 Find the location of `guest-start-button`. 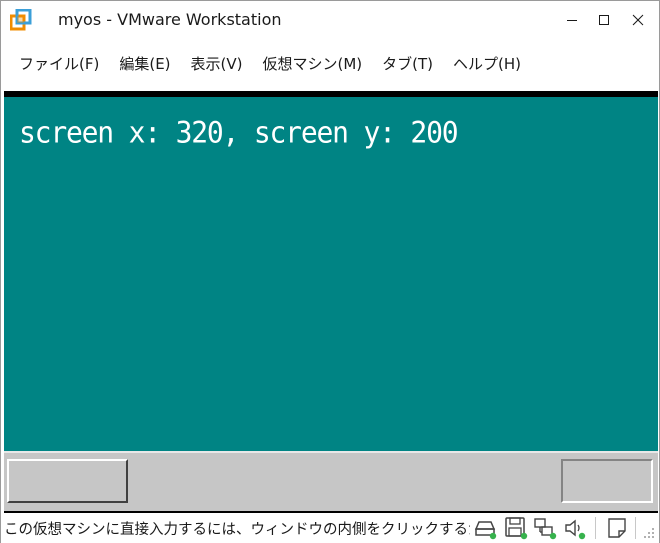

guest-start-button is located at coordinates (67, 481).